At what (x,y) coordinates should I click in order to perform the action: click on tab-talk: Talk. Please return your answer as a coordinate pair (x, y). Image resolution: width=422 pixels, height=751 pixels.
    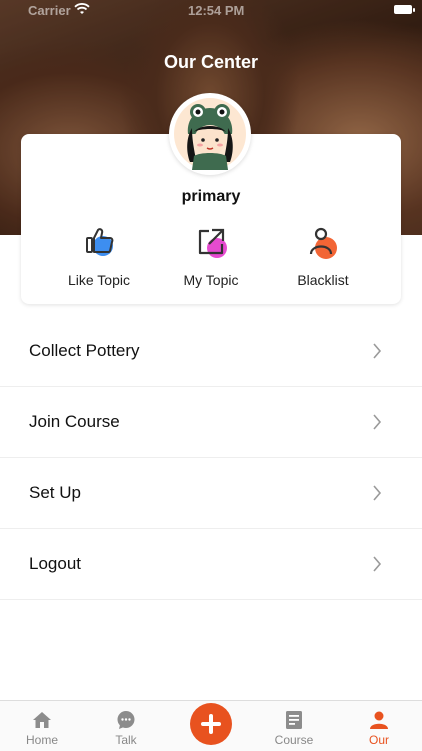
    Looking at the image, I should click on (126, 726).